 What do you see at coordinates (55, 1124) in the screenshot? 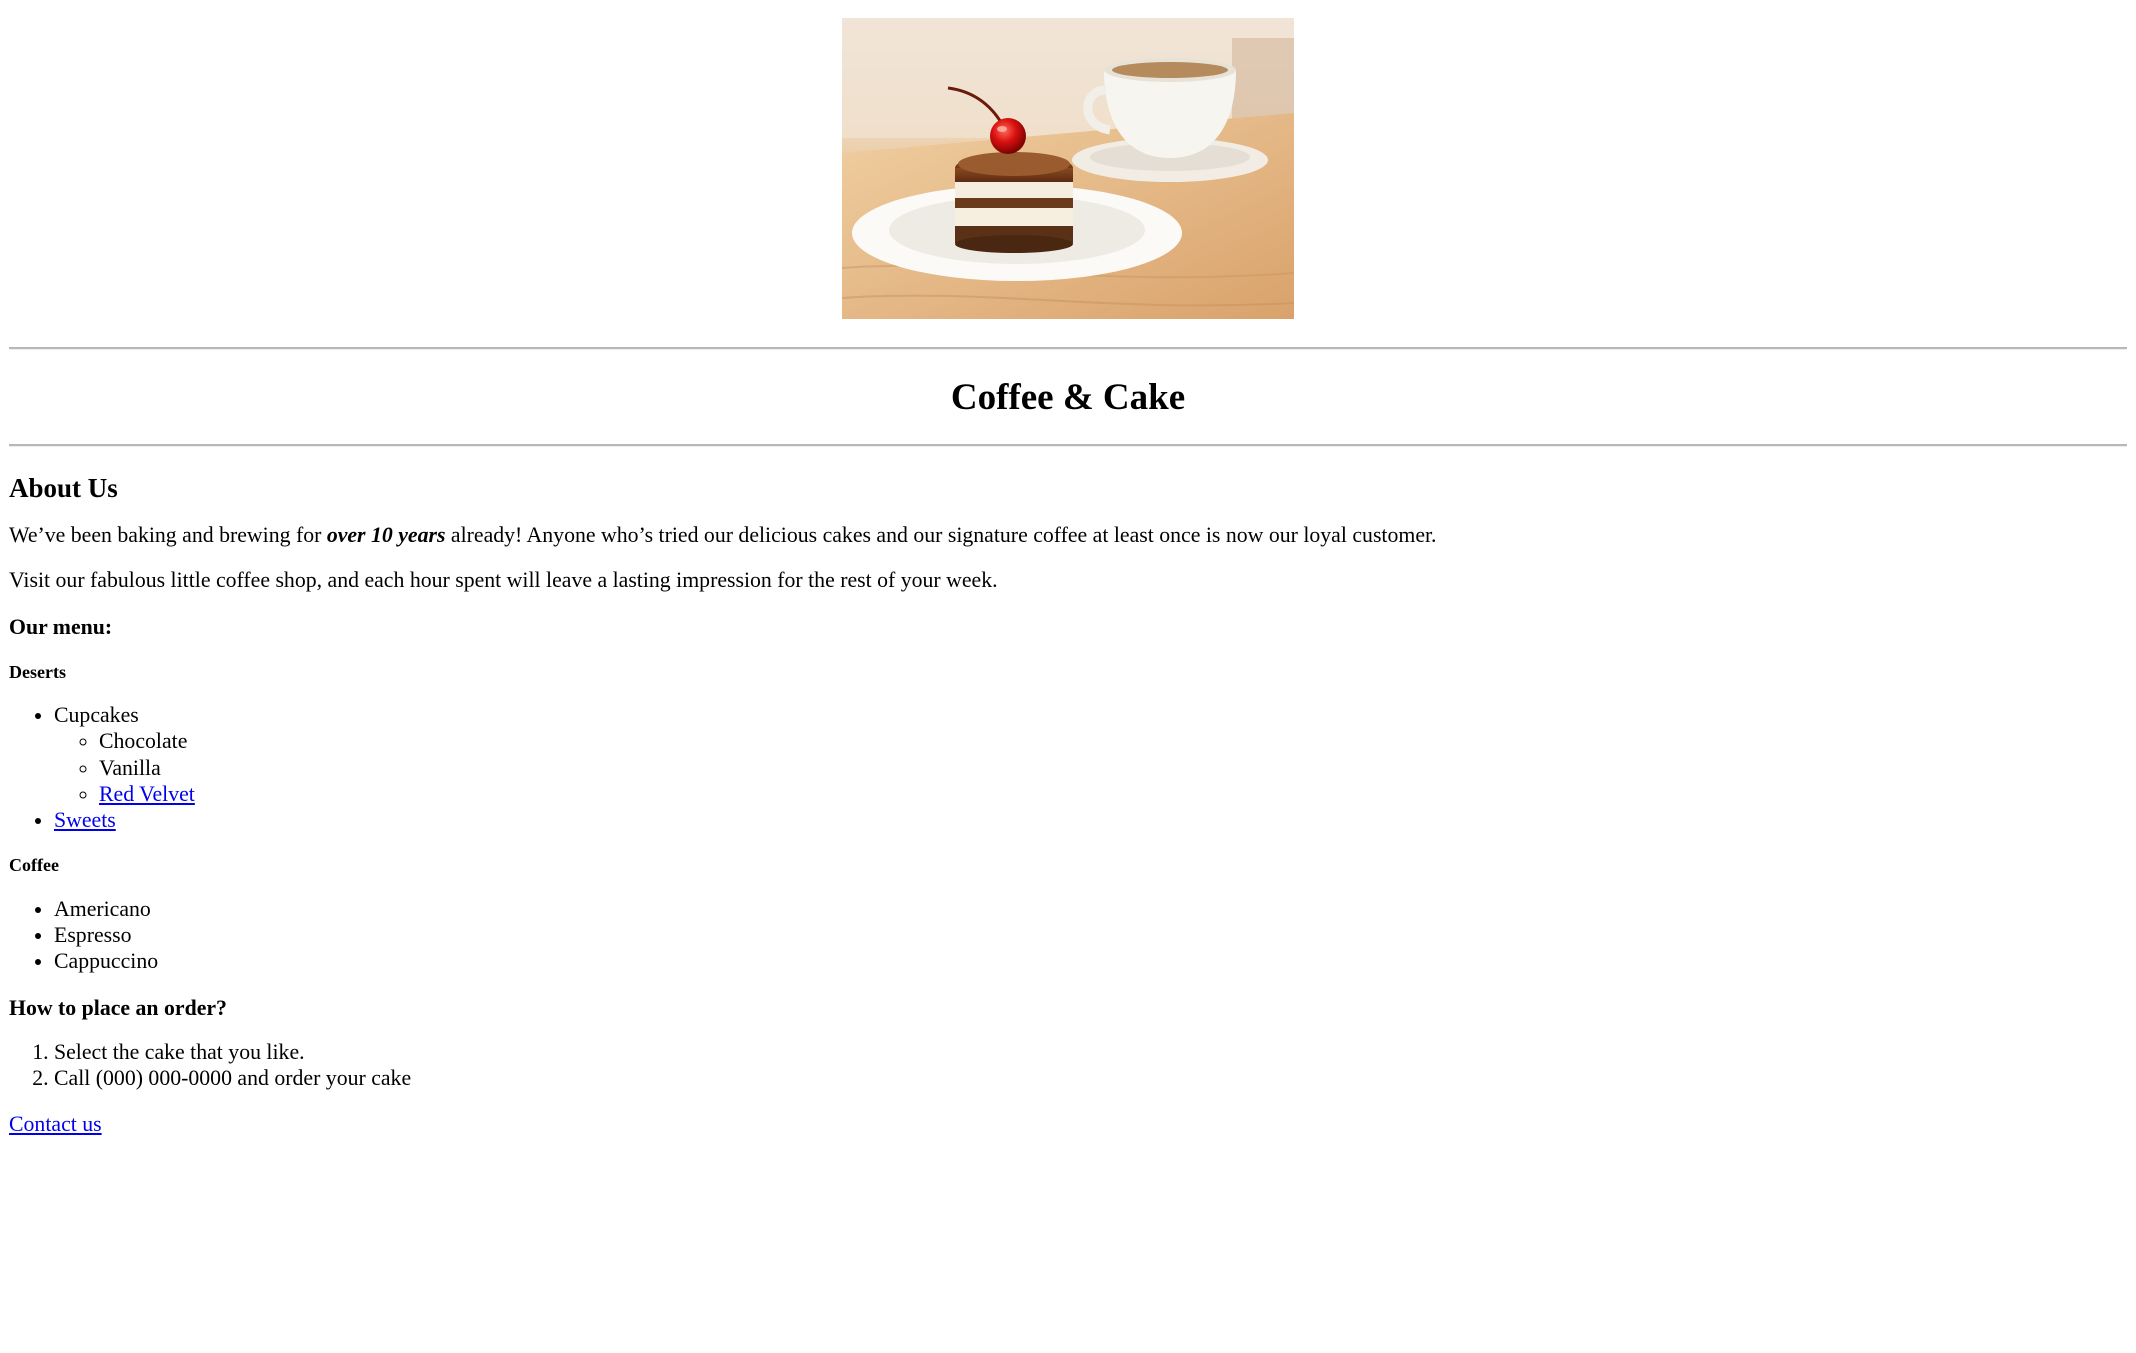
I see `contact-us-link: Contact us` at bounding box center [55, 1124].